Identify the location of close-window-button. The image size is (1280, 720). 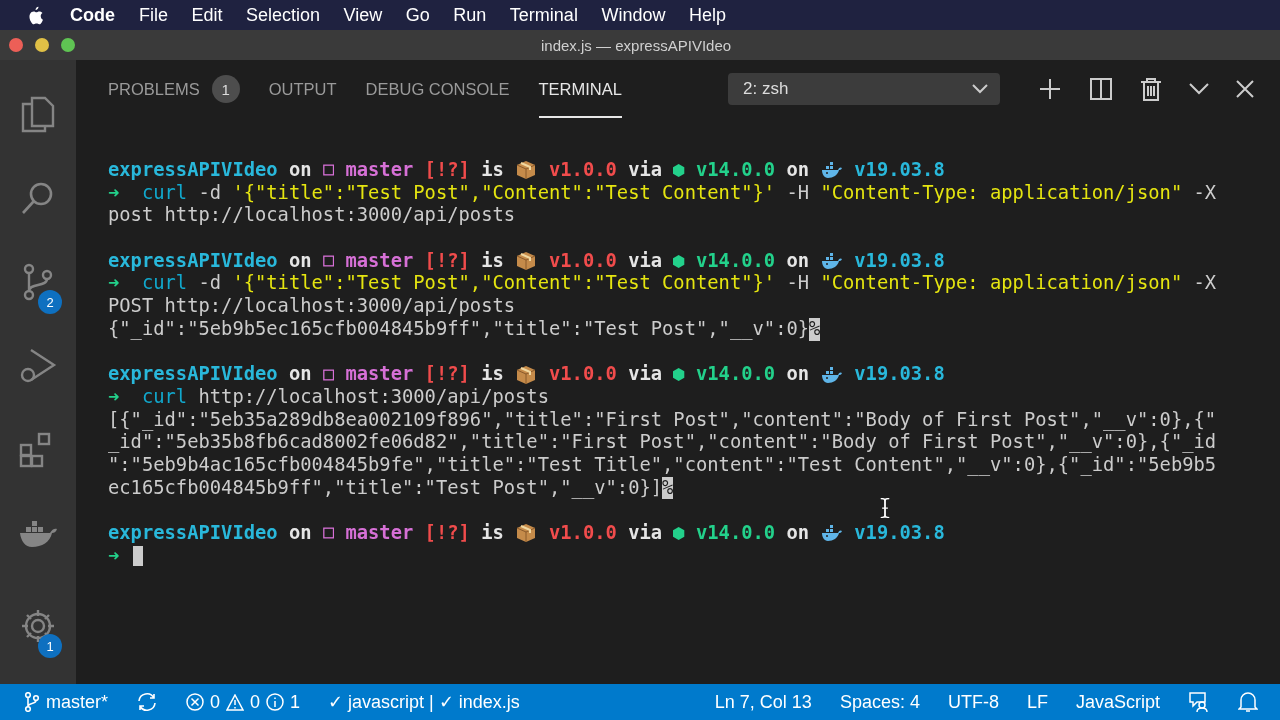
(16, 45).